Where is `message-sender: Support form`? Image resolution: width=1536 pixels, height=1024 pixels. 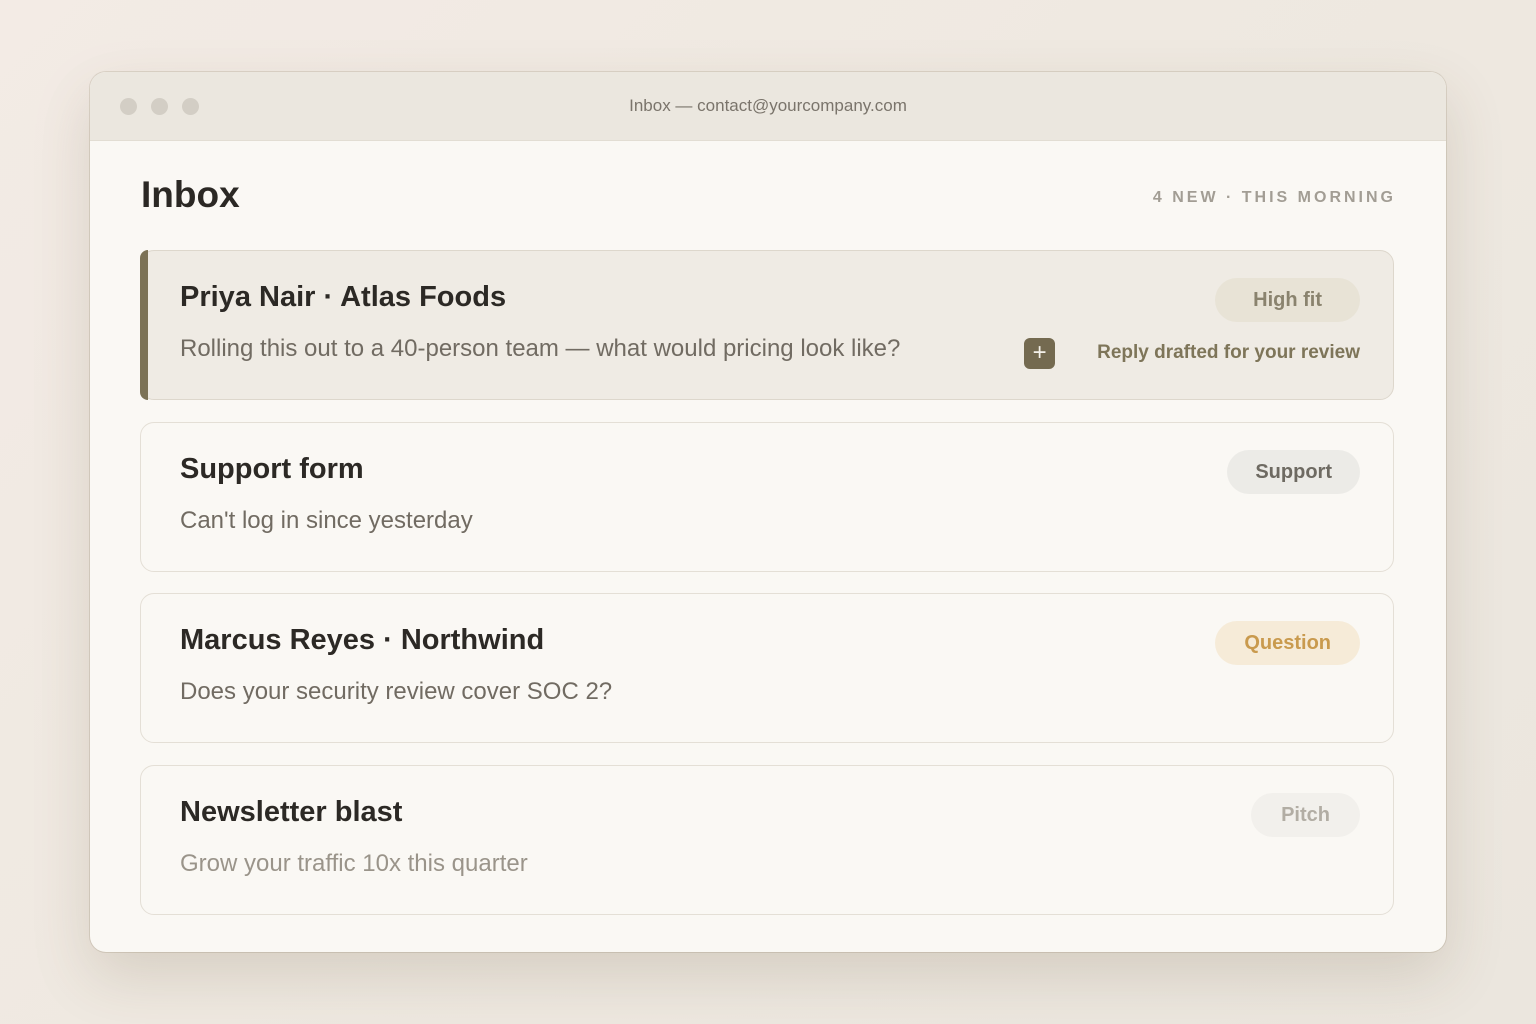 message-sender: Support form is located at coordinates (272, 469).